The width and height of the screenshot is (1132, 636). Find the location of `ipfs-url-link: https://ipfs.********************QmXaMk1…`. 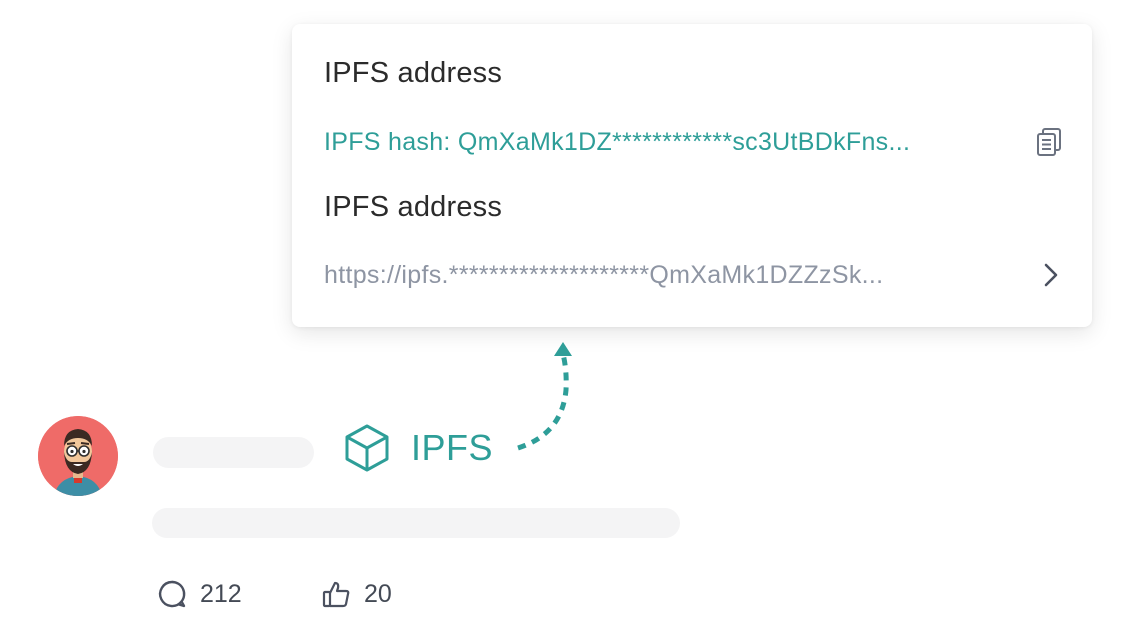

ipfs-url-link: https://ipfs.********************QmXaMk1… is located at coordinates (694, 275).